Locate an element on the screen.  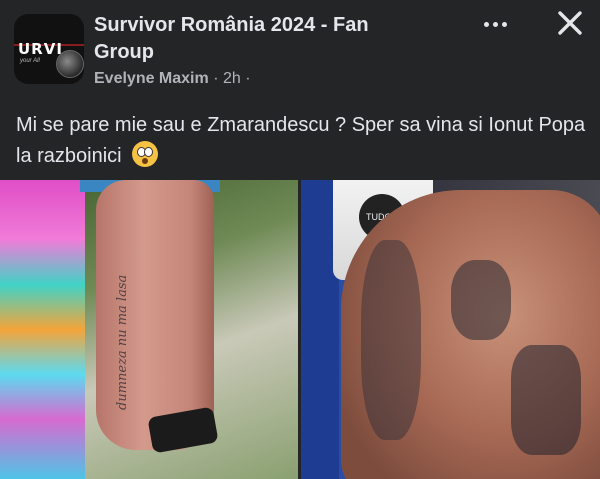
more-options-button is located at coordinates (495, 24).